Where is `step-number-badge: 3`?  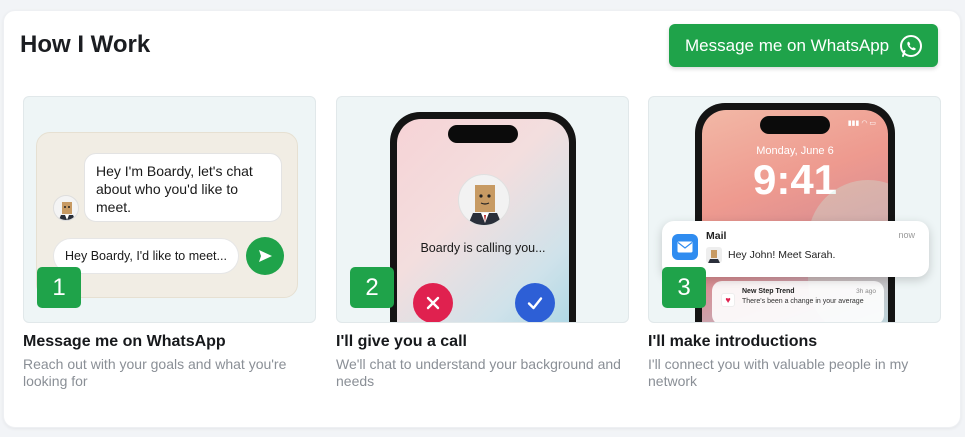 step-number-badge: 3 is located at coordinates (684, 287).